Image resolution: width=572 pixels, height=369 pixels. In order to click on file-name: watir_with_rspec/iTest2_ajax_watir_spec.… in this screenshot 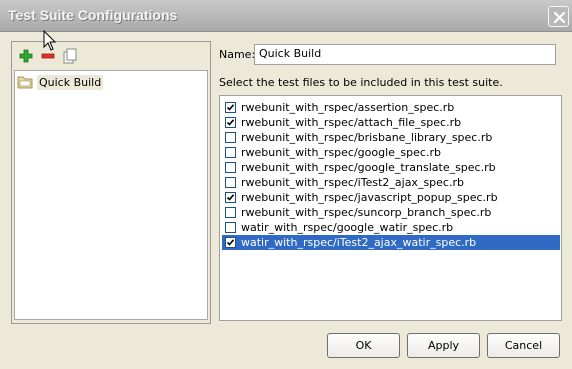, I will do `click(359, 242)`.